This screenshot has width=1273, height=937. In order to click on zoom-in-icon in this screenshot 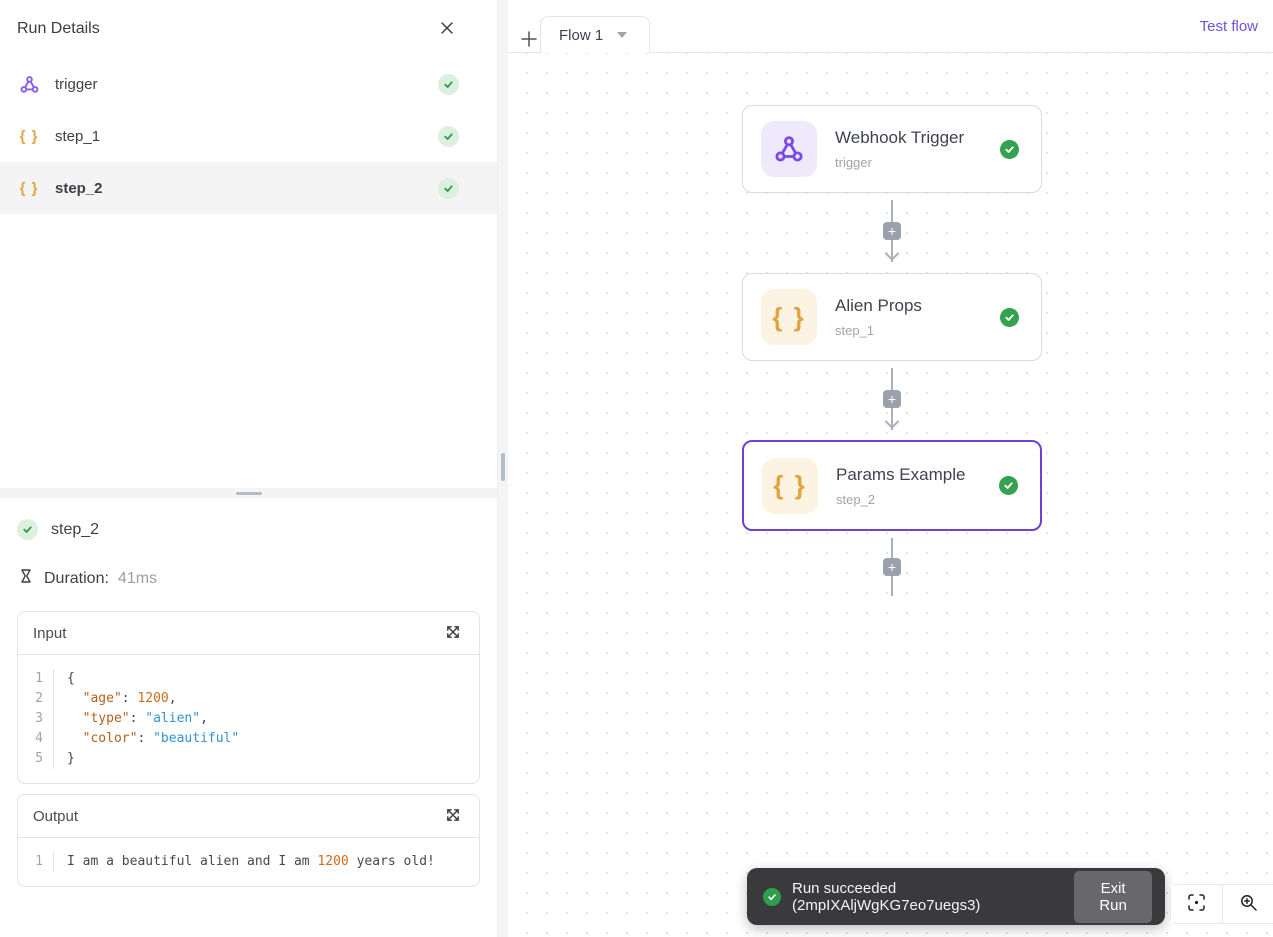, I will do `click(1248, 904)`.